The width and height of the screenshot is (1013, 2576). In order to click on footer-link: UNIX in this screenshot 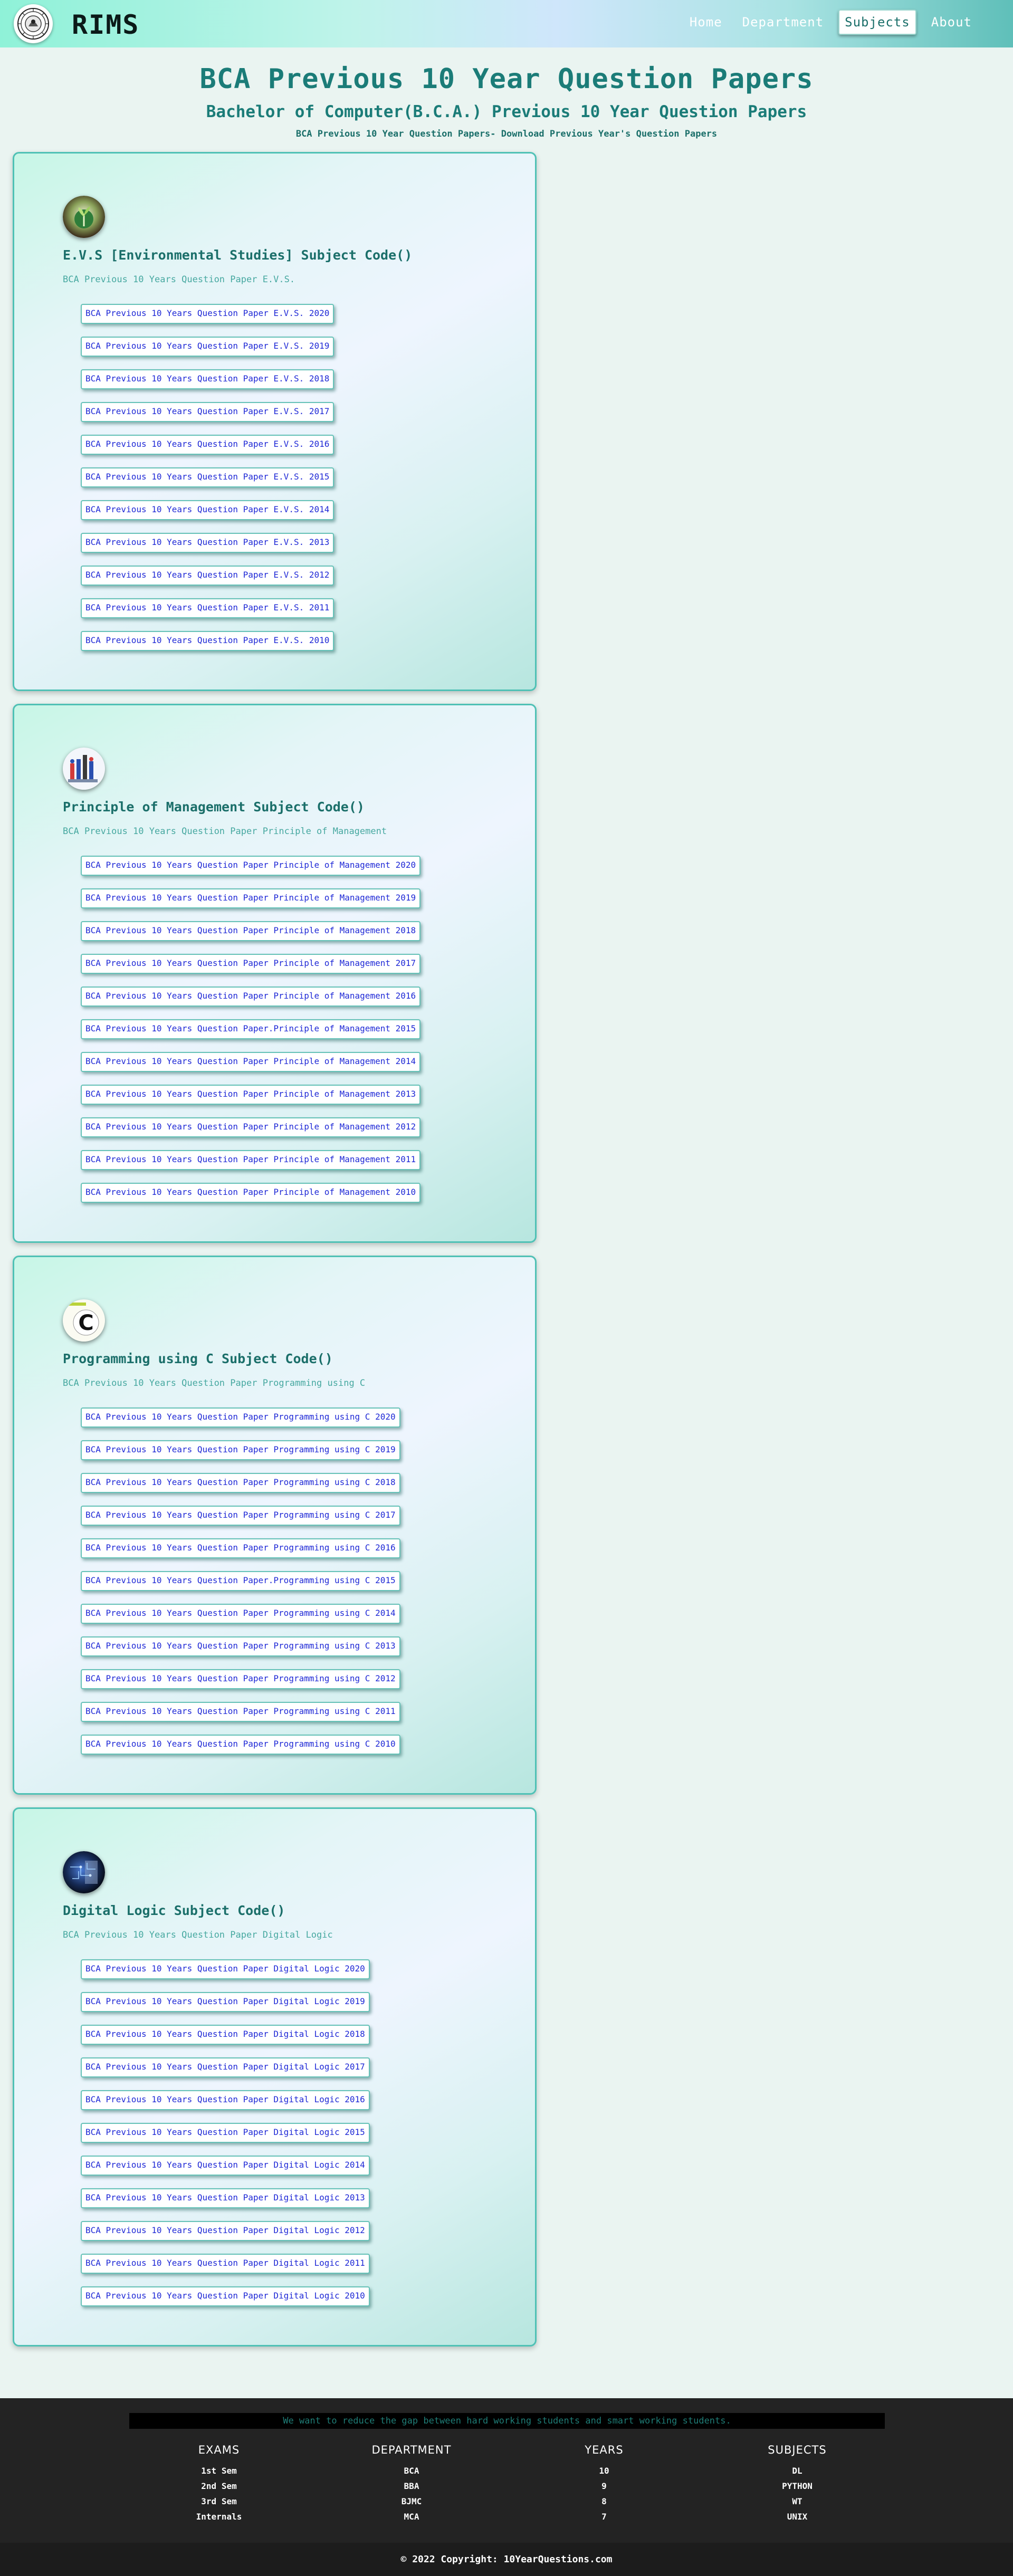, I will do `click(797, 2517)`.